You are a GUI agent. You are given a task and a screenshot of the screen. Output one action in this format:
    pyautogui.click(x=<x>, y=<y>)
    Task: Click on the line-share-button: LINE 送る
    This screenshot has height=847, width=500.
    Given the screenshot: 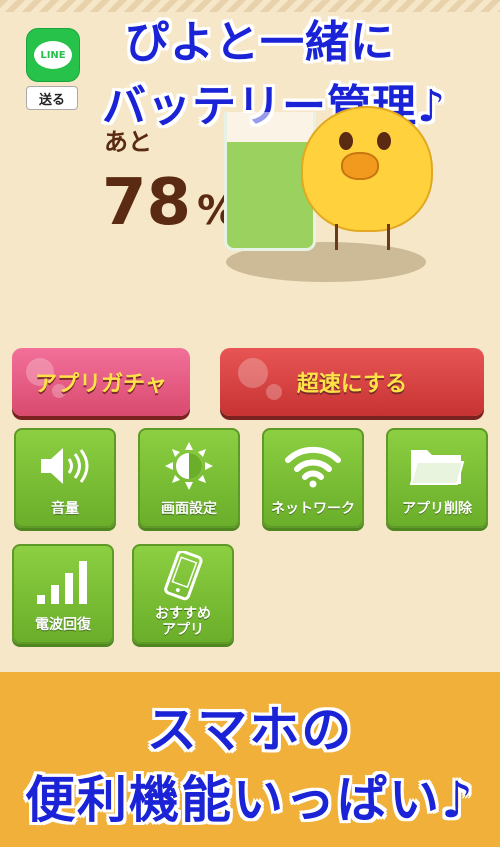 What is the action you would take?
    pyautogui.click(x=53, y=69)
    